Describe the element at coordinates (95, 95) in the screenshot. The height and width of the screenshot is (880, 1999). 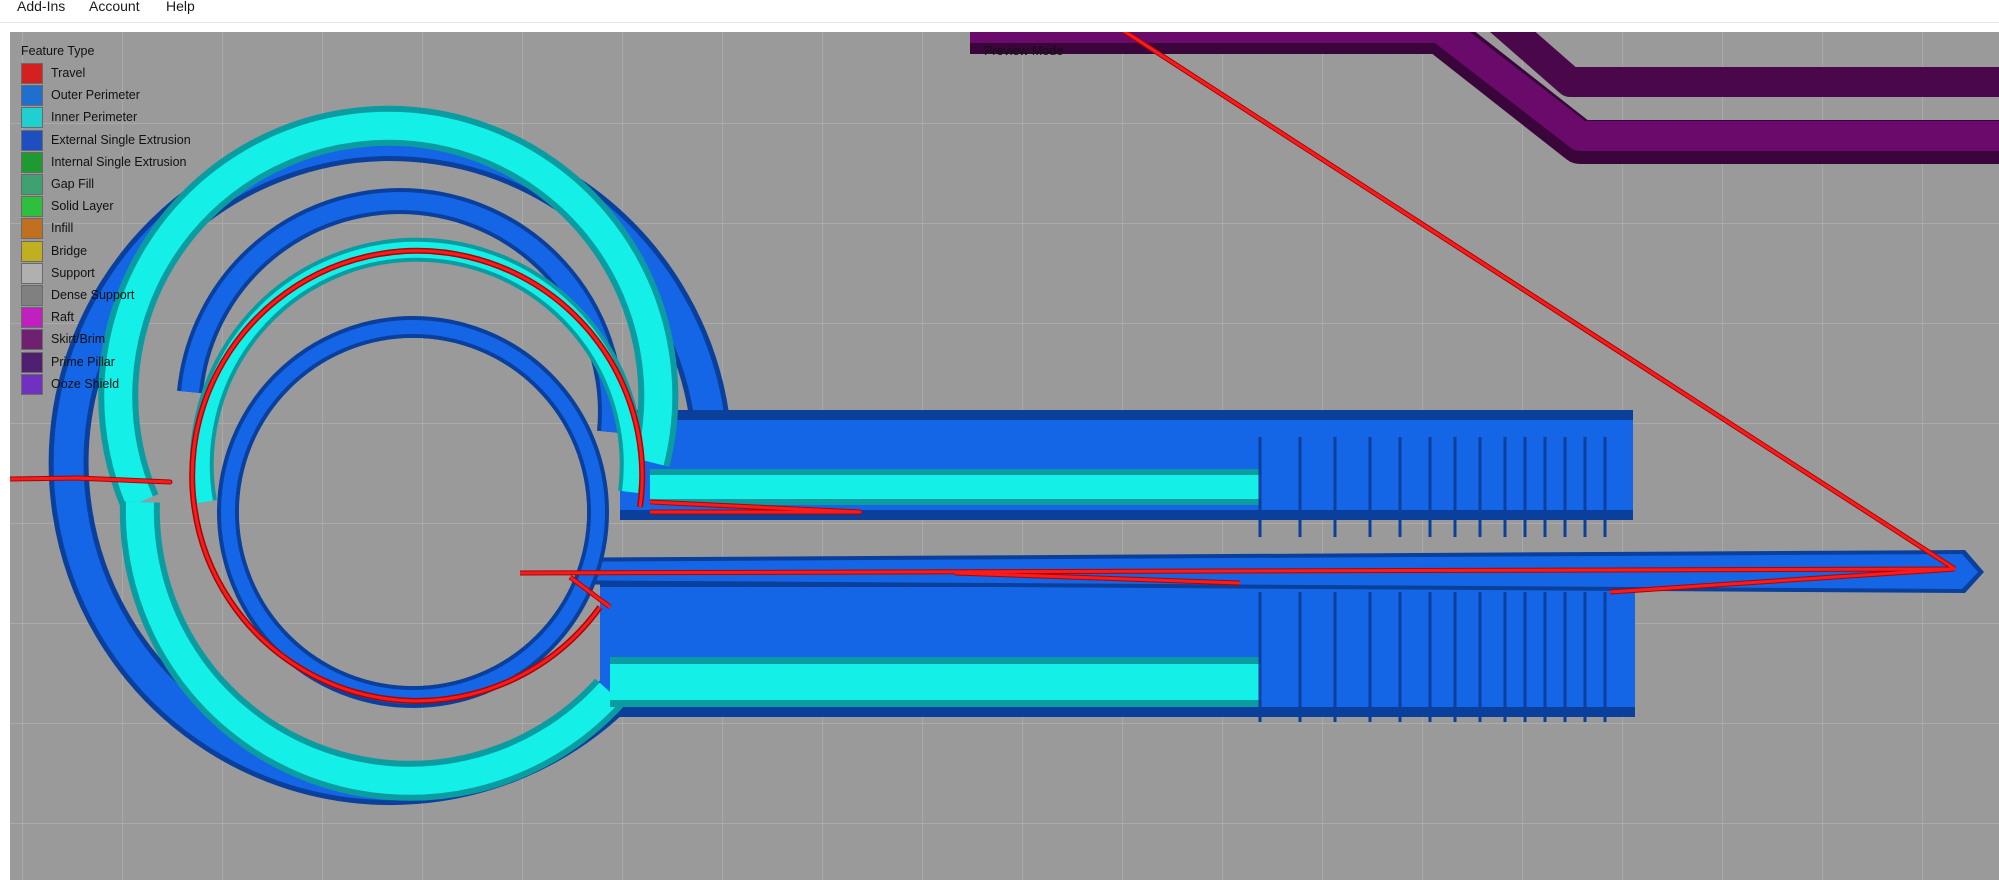
I see `legend-label: Outer Perimeter` at that location.